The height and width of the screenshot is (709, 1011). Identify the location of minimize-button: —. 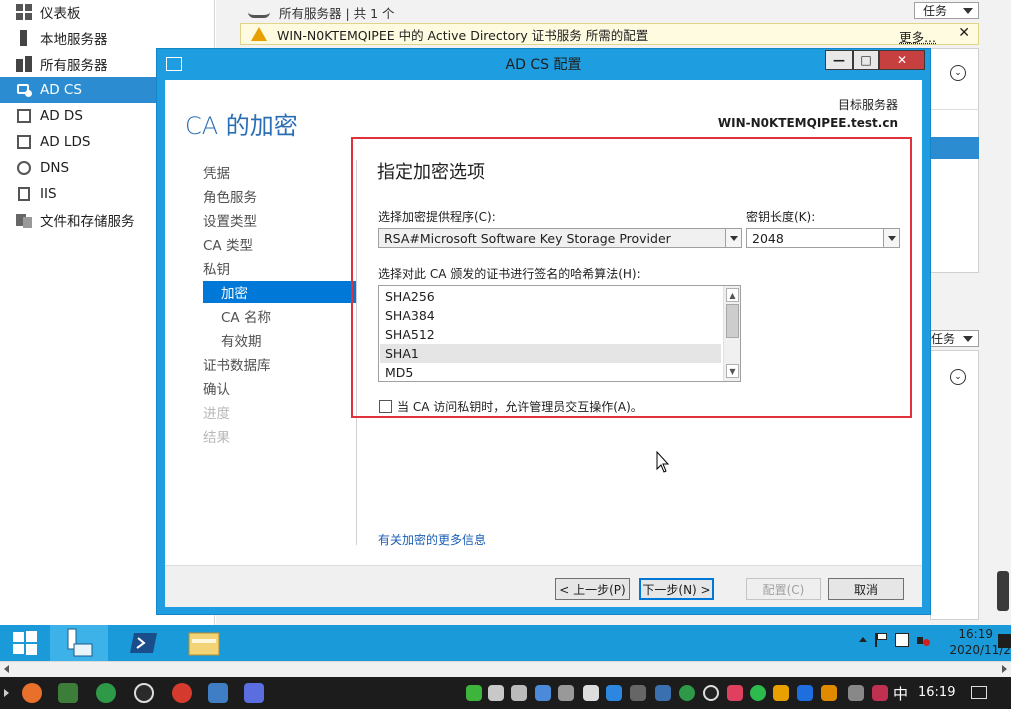
(839, 60).